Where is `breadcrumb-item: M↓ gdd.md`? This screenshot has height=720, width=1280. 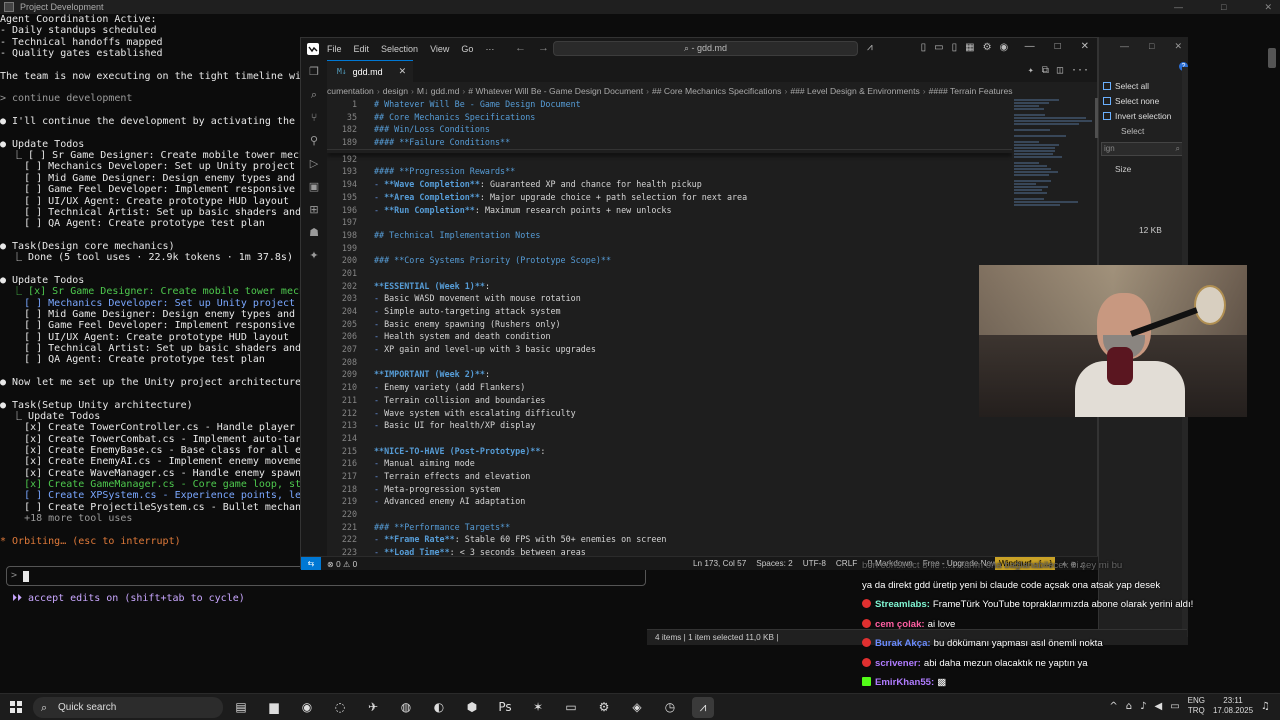
breadcrumb-item: M↓ gdd.md is located at coordinates (438, 91).